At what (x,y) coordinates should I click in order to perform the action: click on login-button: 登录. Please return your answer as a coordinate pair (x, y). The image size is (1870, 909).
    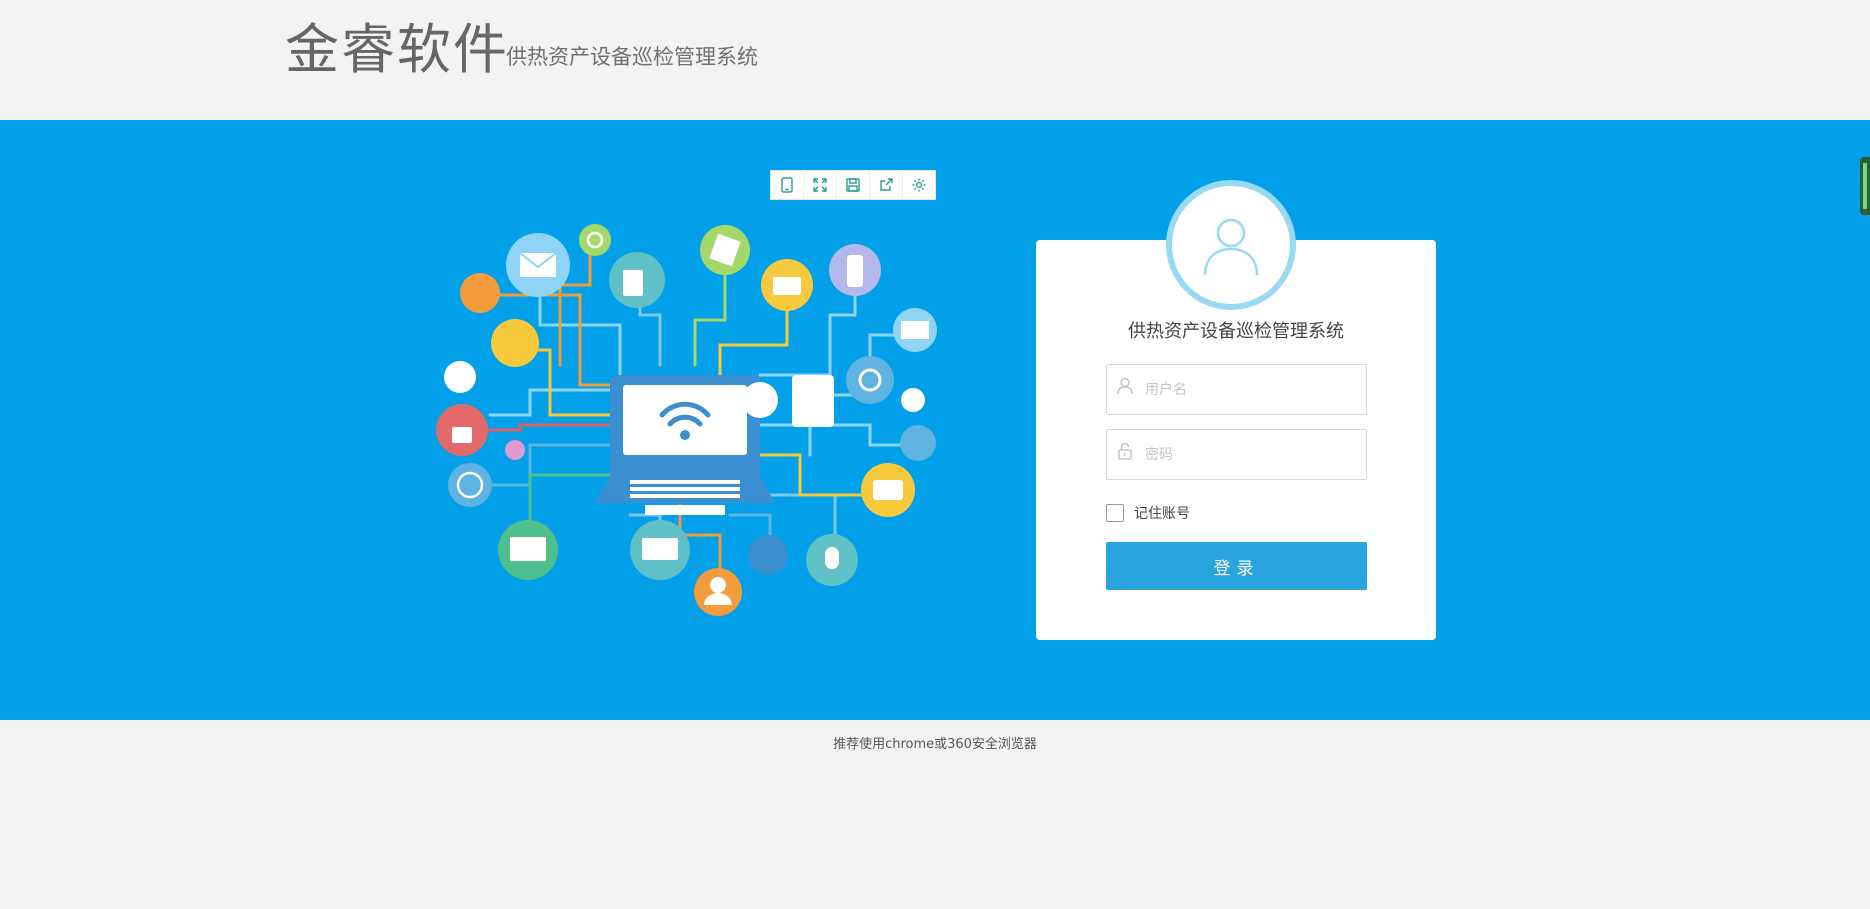
    Looking at the image, I should click on (1236, 566).